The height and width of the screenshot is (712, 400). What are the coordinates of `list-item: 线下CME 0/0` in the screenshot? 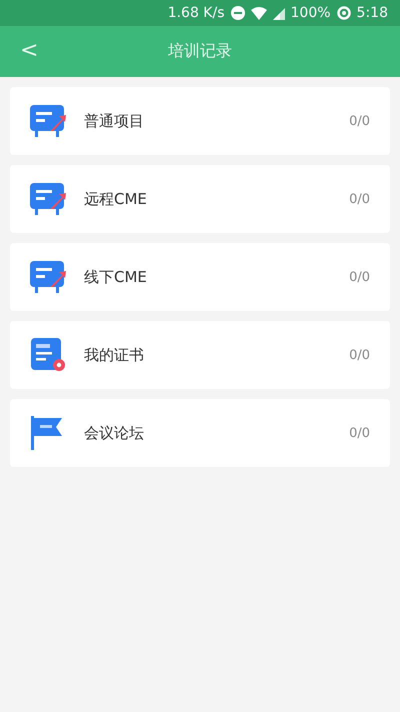 It's located at (200, 277).